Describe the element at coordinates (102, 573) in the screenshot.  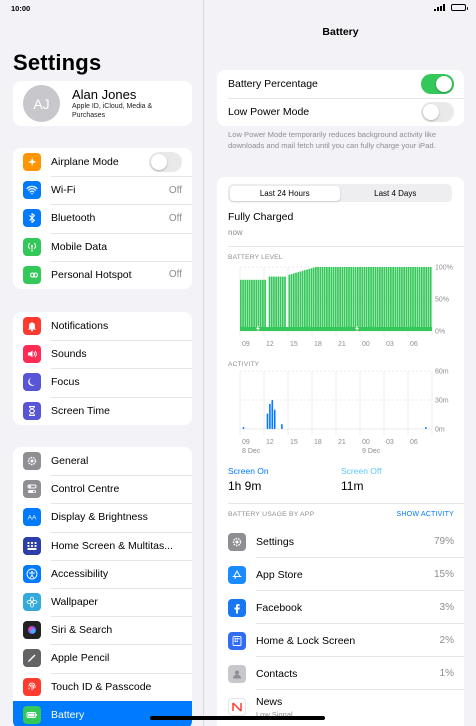
I see `sidebar-item-accessibility: Accessibility` at that location.